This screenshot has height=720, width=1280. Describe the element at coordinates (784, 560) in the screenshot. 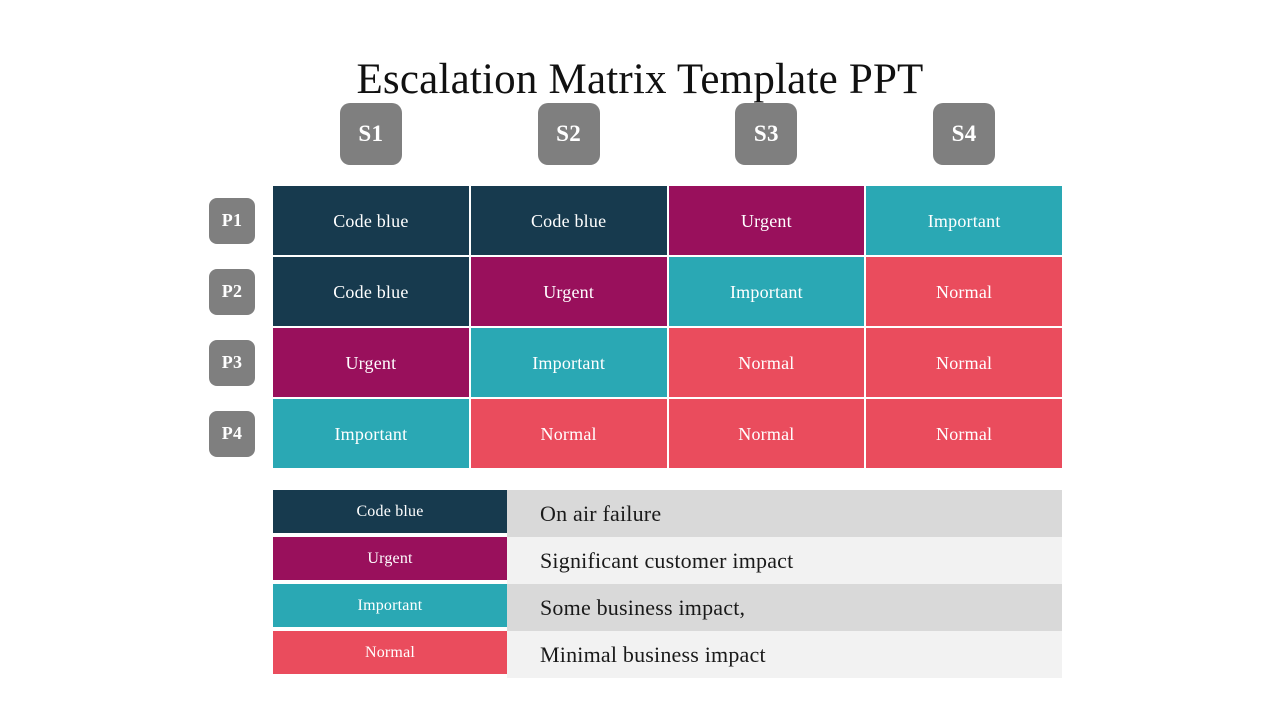

I see `legend-description: Significant customer impact` at that location.